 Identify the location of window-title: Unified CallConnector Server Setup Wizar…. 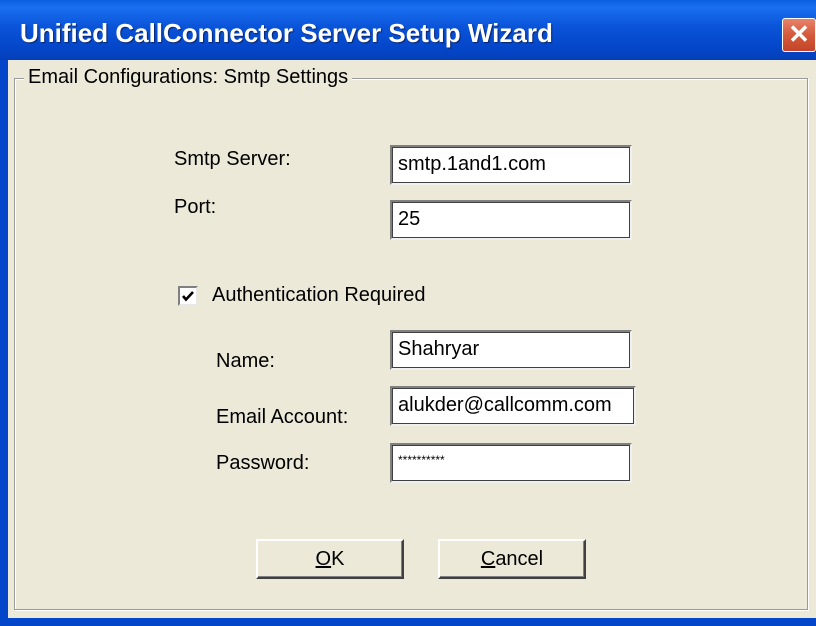
(286, 33).